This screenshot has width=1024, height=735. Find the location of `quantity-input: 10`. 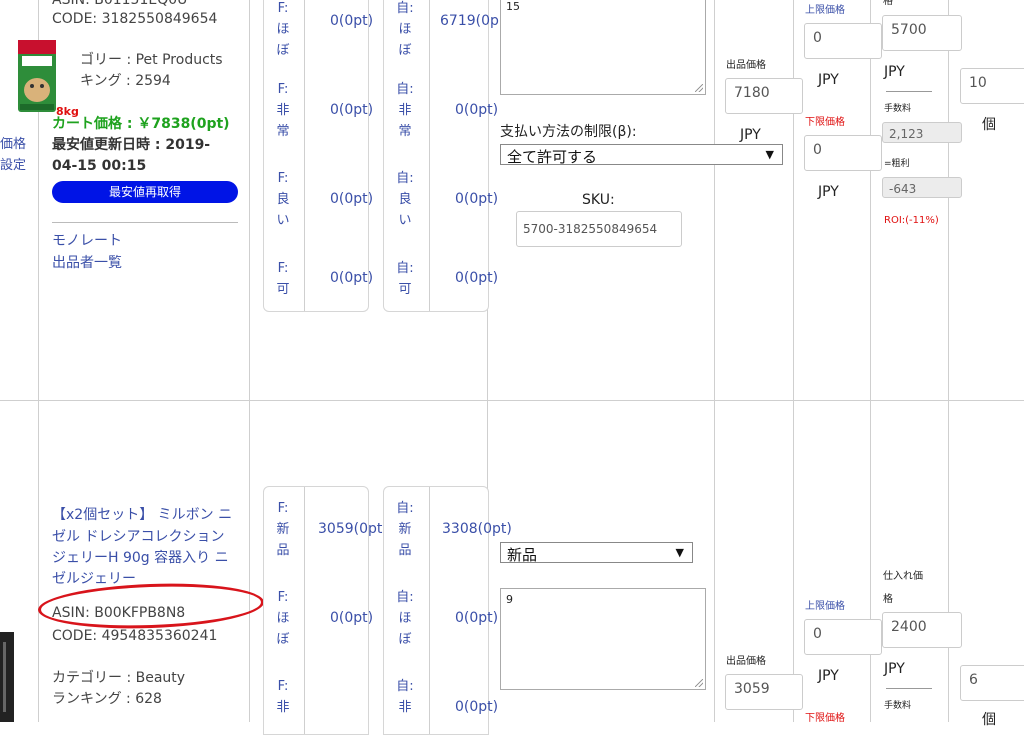

quantity-input: 10 is located at coordinates (992, 86).